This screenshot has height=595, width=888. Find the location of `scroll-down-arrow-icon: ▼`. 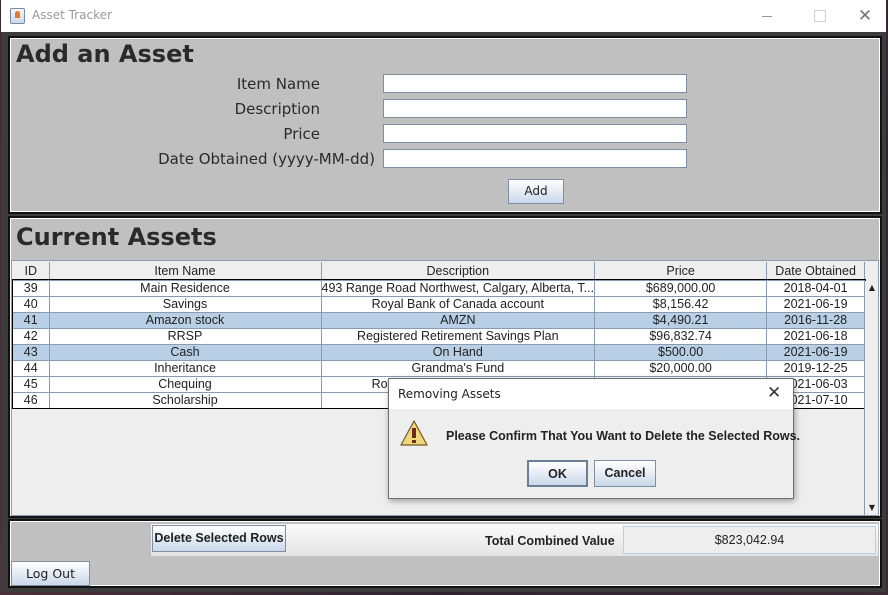

scroll-down-arrow-icon: ▼ is located at coordinates (872, 508).